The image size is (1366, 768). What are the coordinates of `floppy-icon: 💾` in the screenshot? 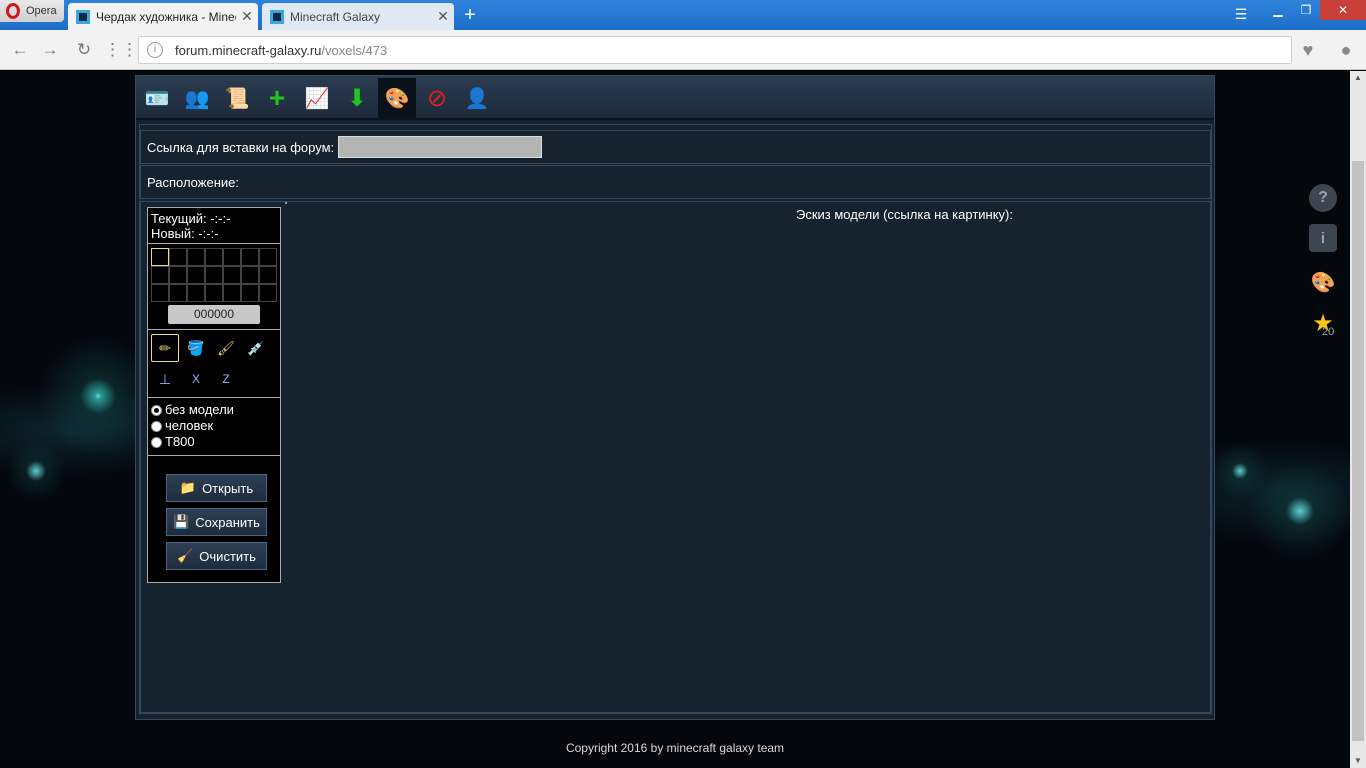 It's located at (181, 521).